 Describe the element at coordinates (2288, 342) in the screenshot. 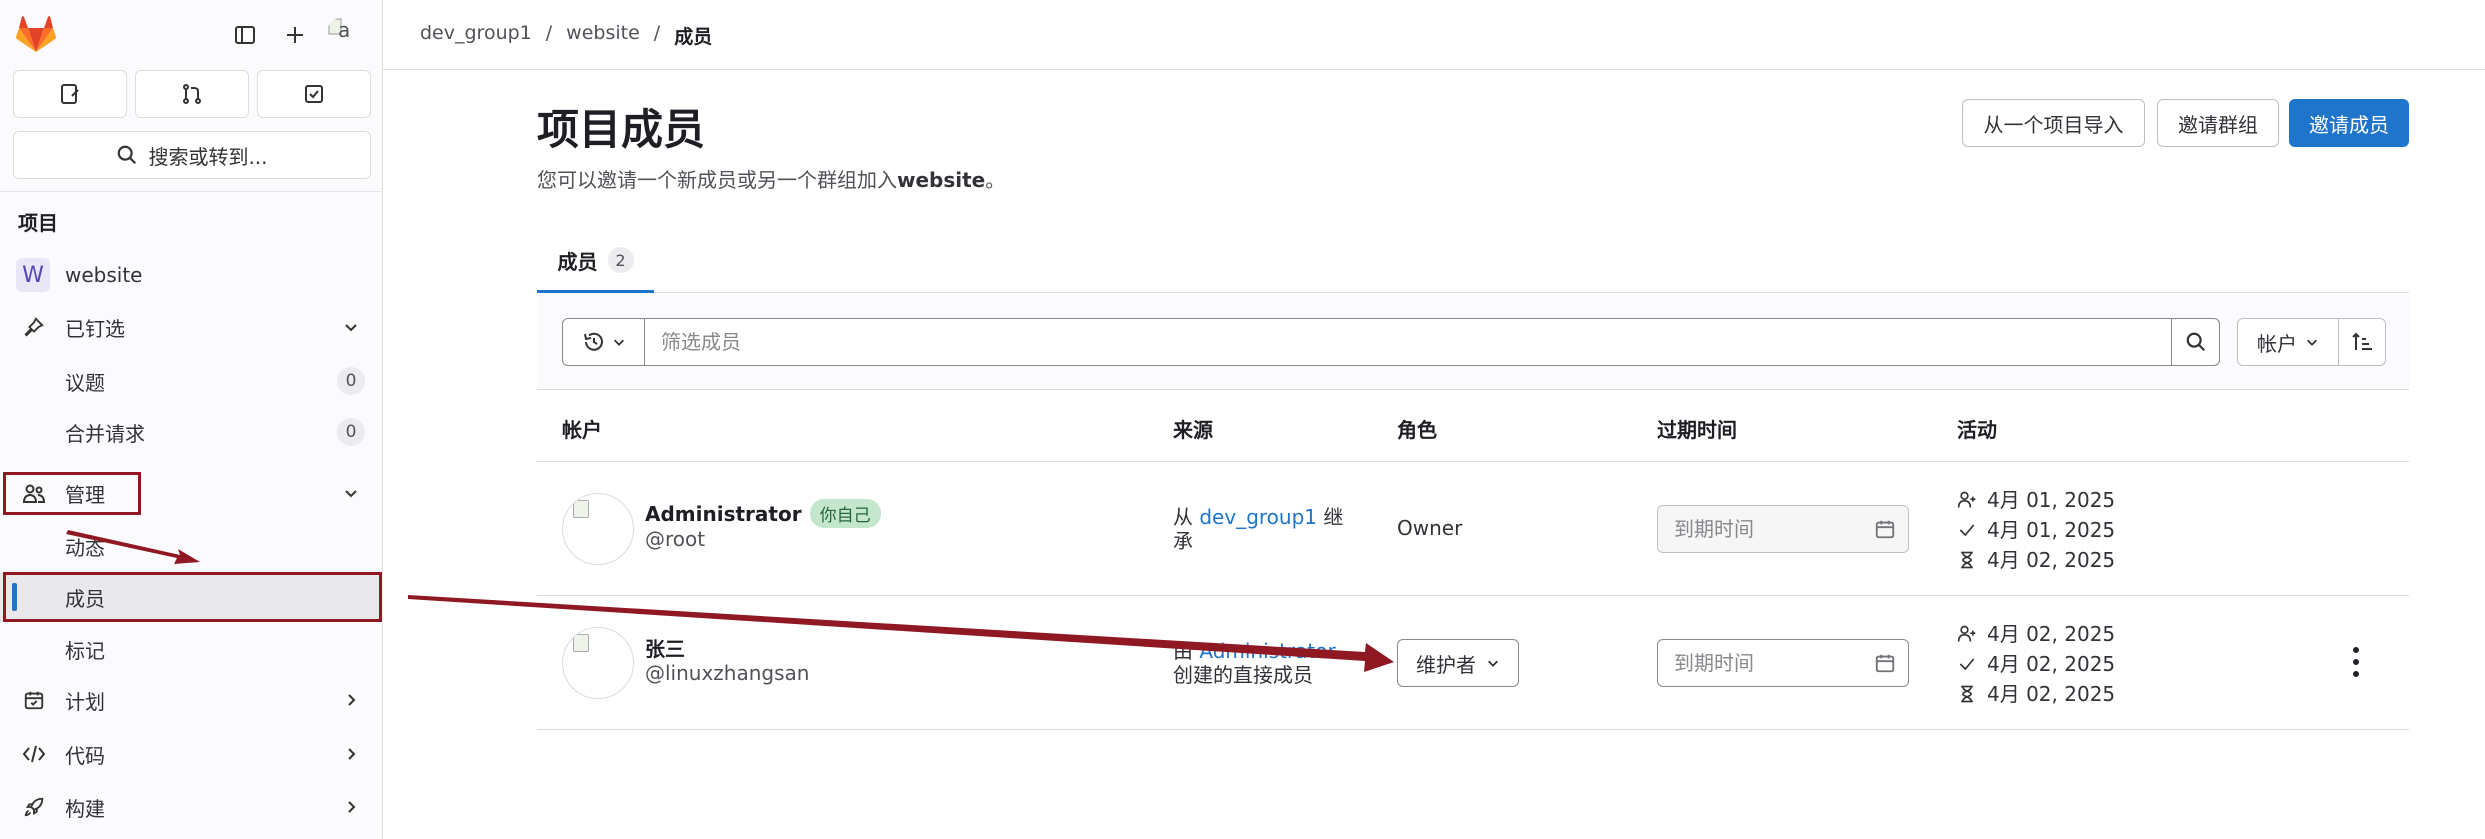

I see `sort-field-dropdown: 帐户` at that location.